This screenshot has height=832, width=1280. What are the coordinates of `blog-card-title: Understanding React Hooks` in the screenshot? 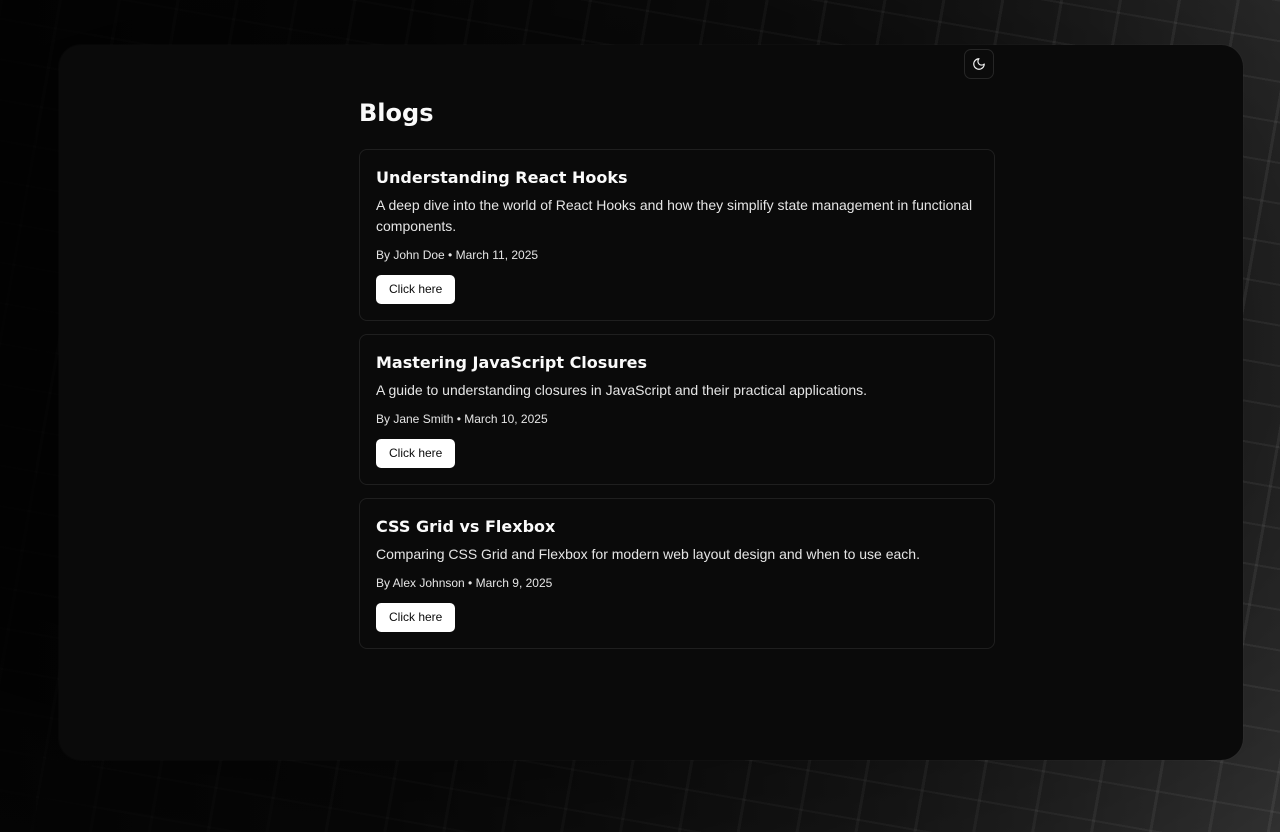 It's located at (502, 177).